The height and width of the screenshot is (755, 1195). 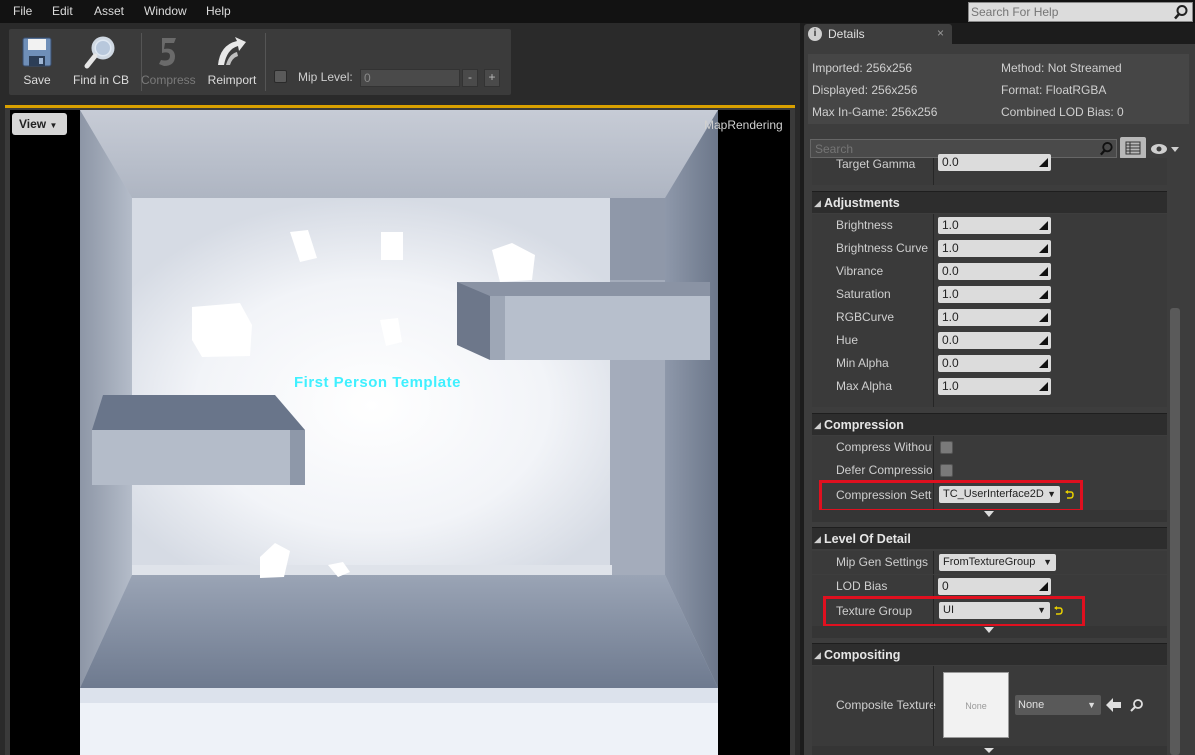 I want to click on category-compression: ◢ Compression, so click(x=989, y=424).